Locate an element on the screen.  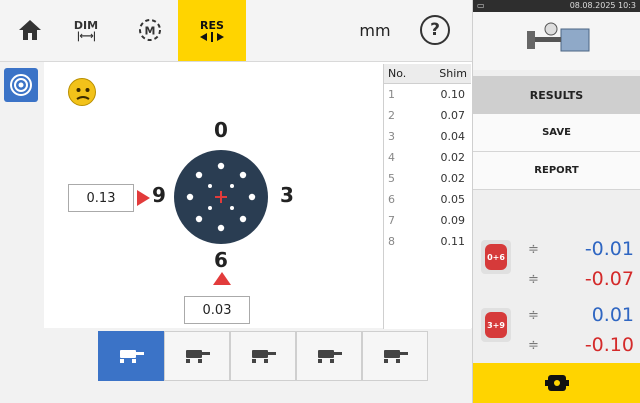
left-value: 0.13 is located at coordinates (101, 198).